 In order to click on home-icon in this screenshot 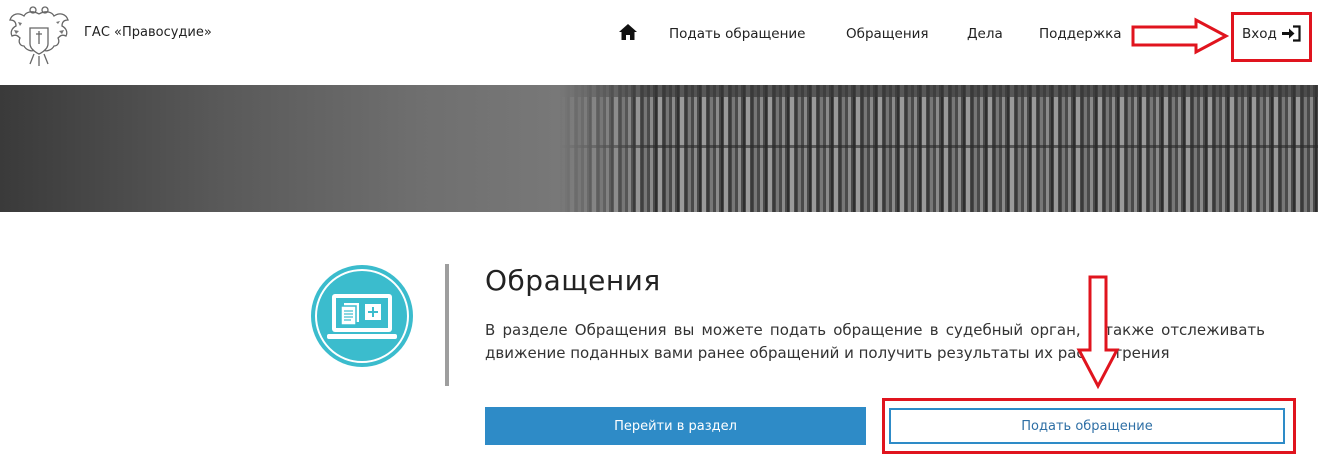, I will do `click(628, 32)`.